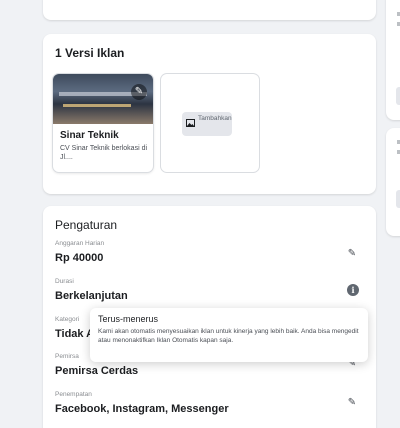  Describe the element at coordinates (79, 258) in the screenshot. I see `field-value: Rp 40000` at that location.